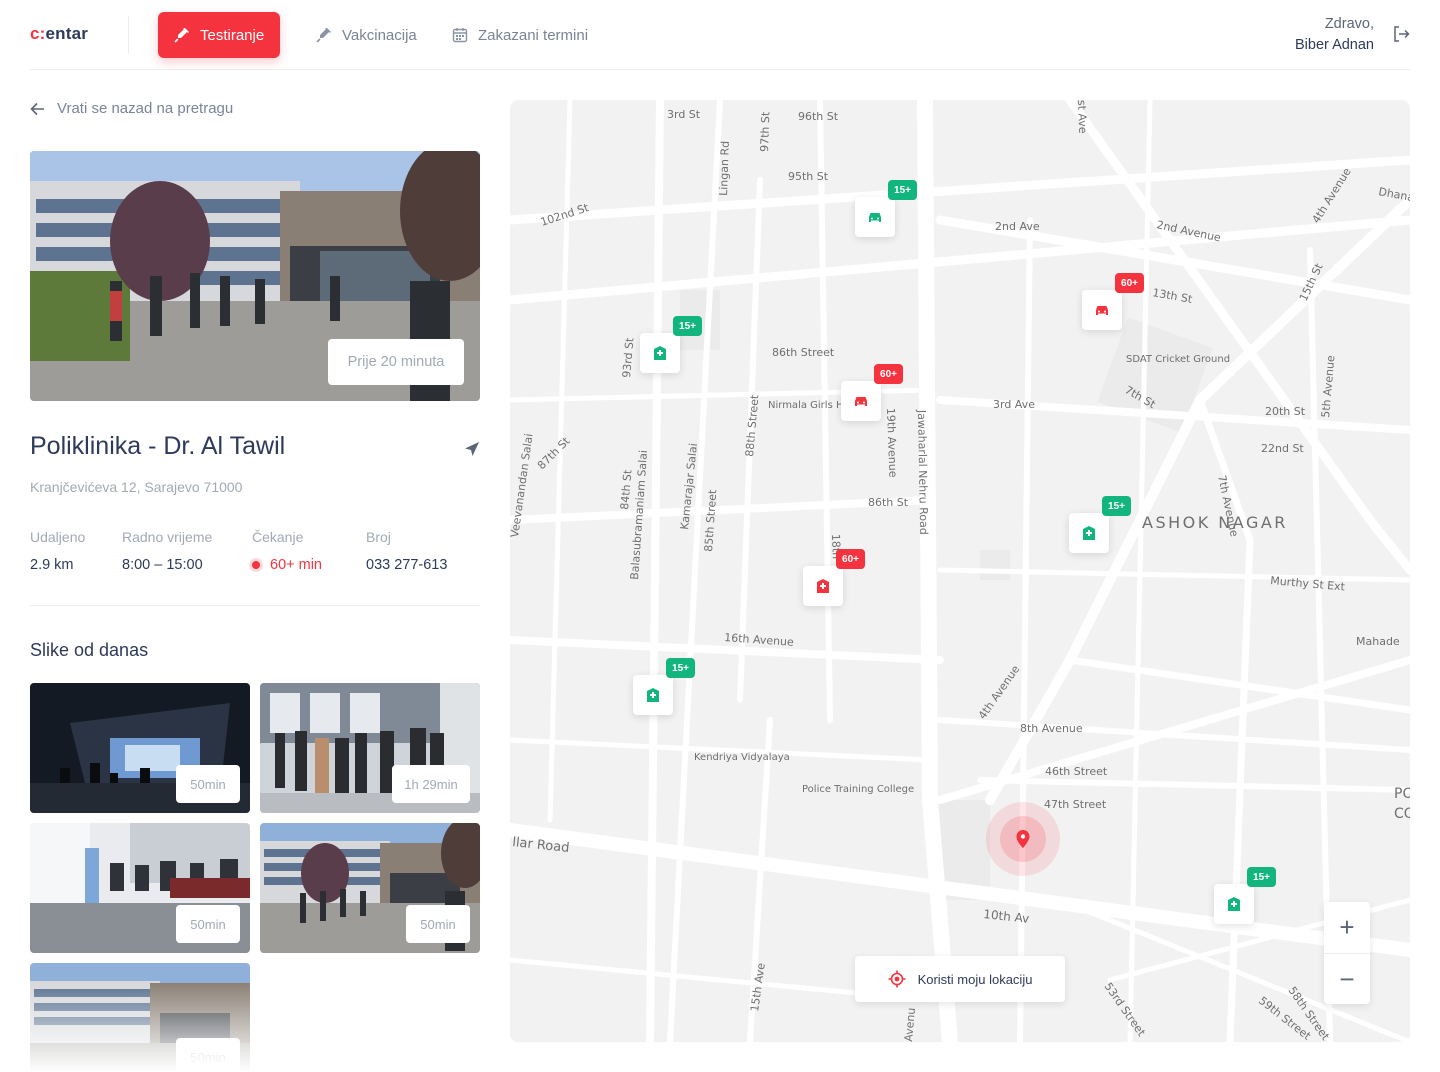 The height and width of the screenshot is (1072, 1440). I want to click on street-label: 46th Street, so click(1076, 771).